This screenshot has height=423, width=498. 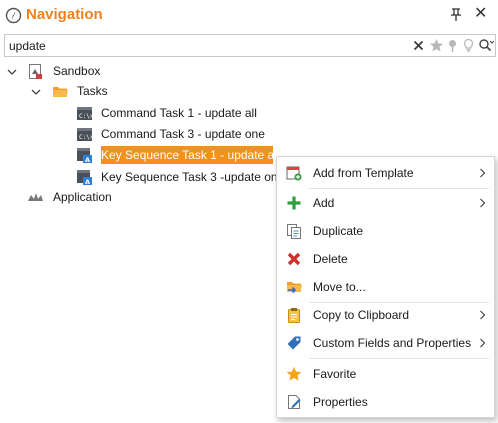 I want to click on tree-node-application: Application, so click(x=135, y=197).